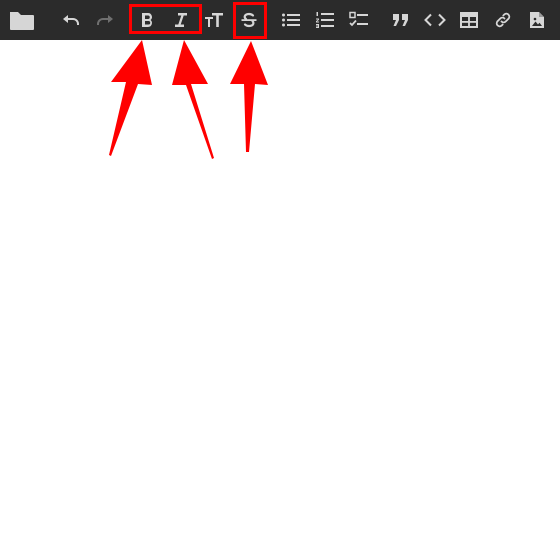  What do you see at coordinates (249, 96) in the screenshot?
I see `arrow-to-strikethrough` at bounding box center [249, 96].